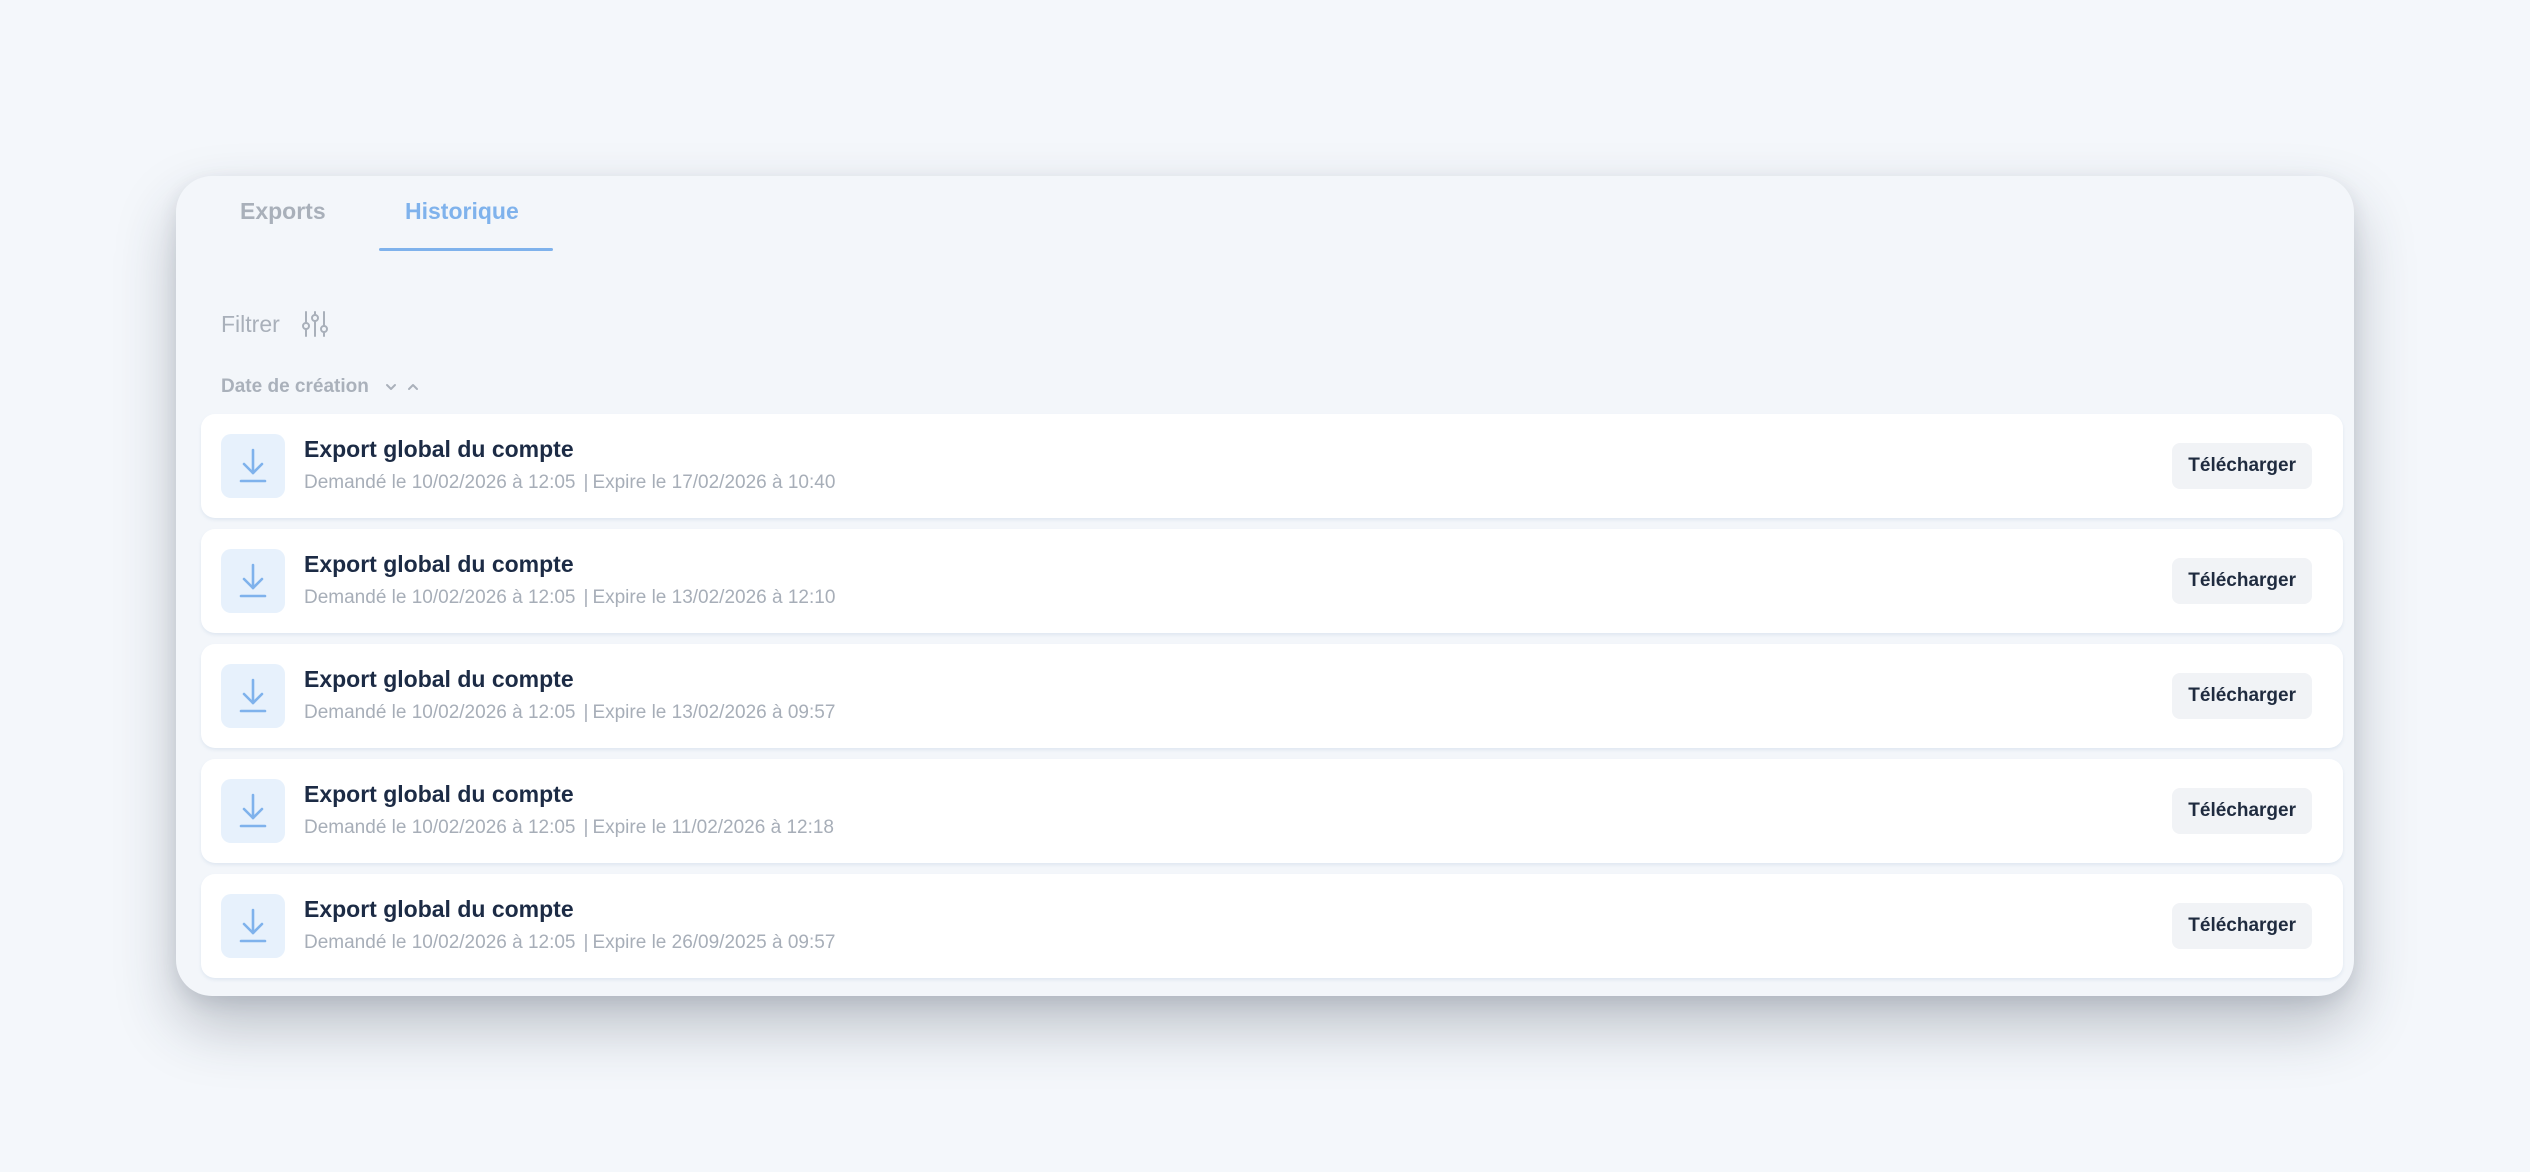  What do you see at coordinates (714, 482) in the screenshot?
I see `expiry-date: Expire le 17/02/2026 à 10:40` at bounding box center [714, 482].